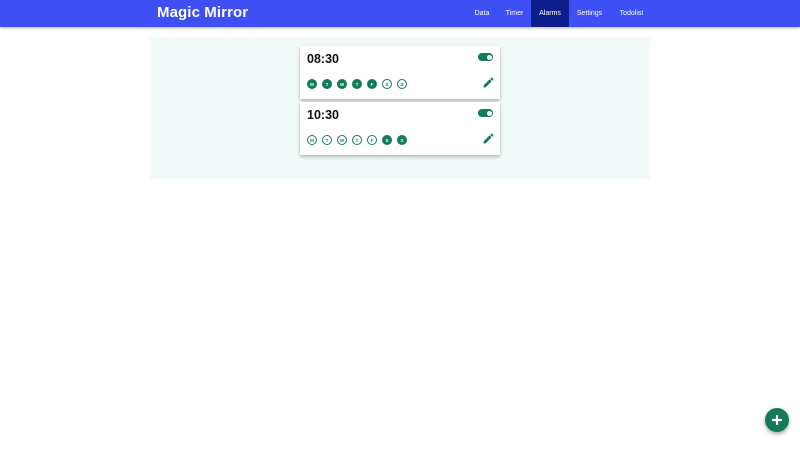 The height and width of the screenshot is (450, 800). What do you see at coordinates (323, 59) in the screenshot?
I see `alarm-time: 08:30` at bounding box center [323, 59].